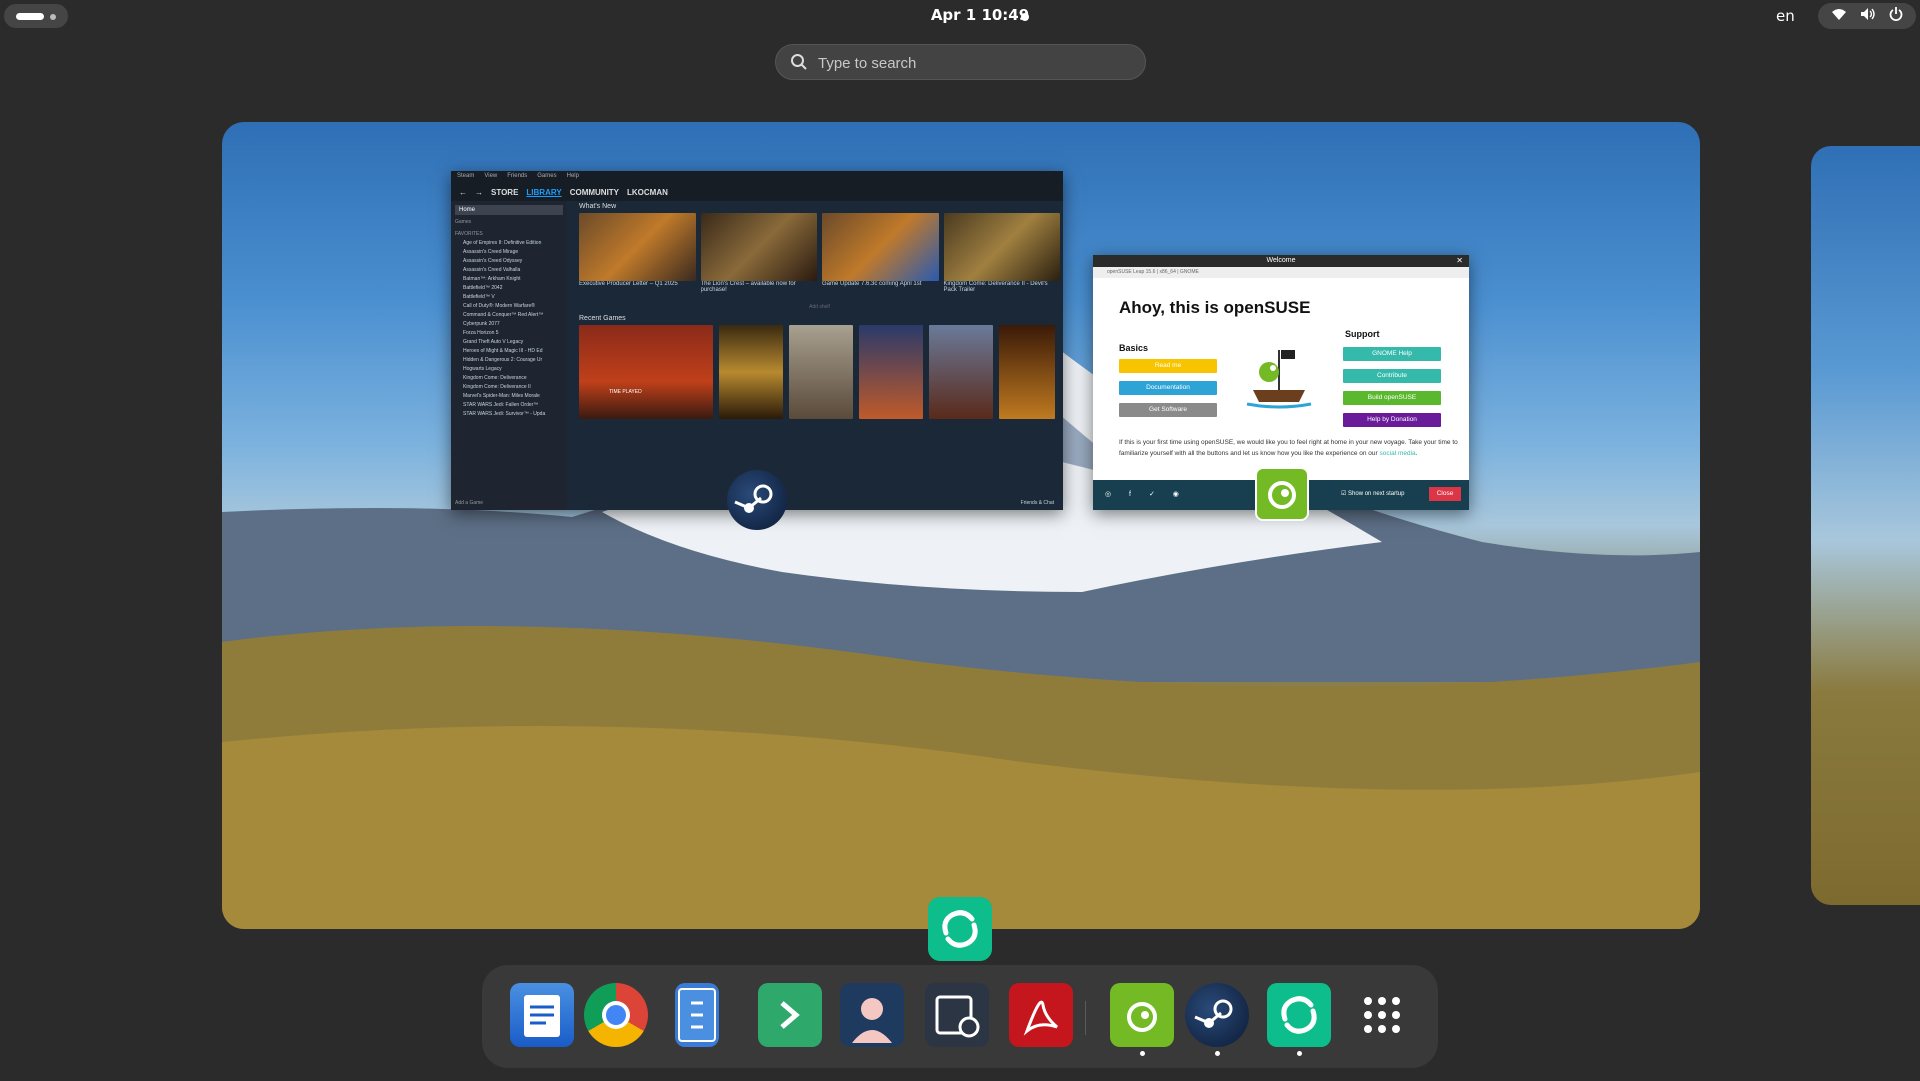 The height and width of the screenshot is (1081, 1920). I want to click on files-icon, so click(697, 1015).